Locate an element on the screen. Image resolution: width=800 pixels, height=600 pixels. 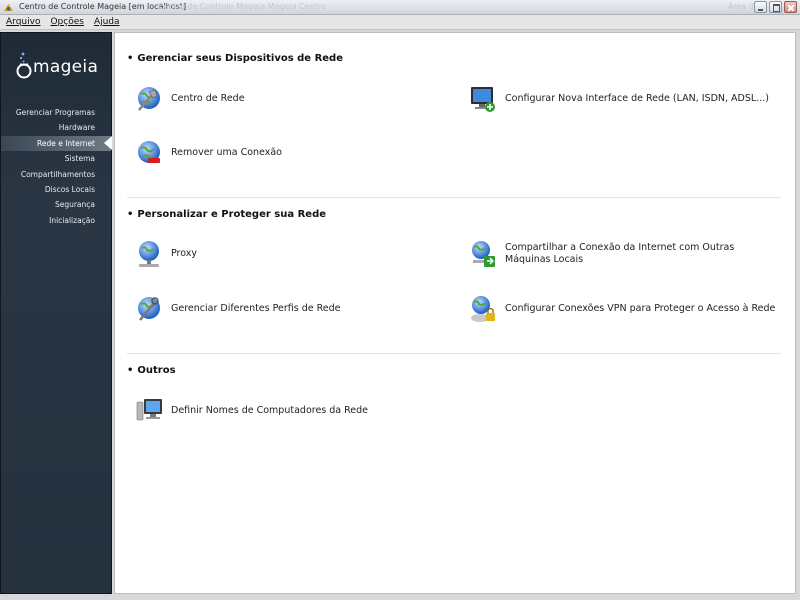
minimize-button is located at coordinates (760, 7).